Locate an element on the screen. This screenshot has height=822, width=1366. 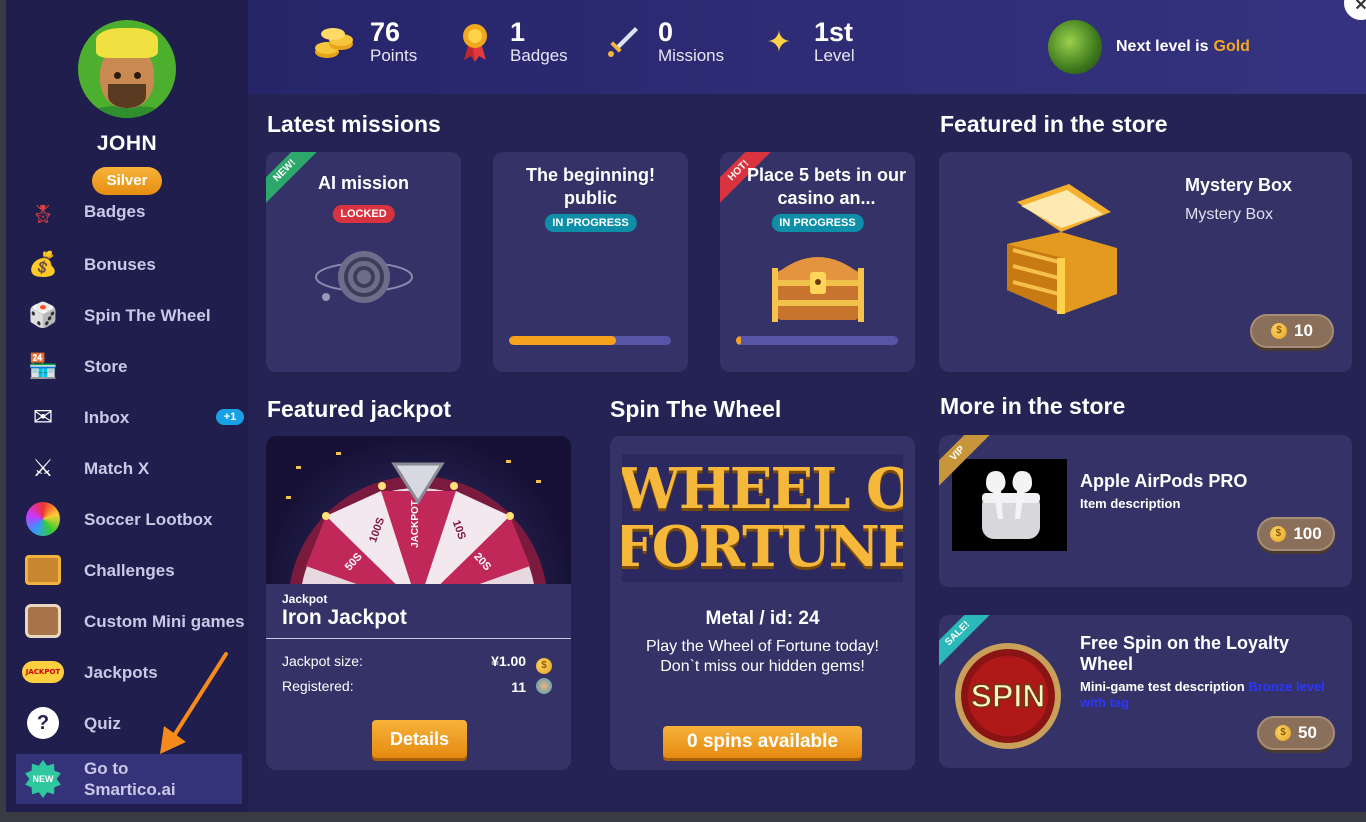
sidebar-item-label: Inbox is located at coordinates (107, 417).